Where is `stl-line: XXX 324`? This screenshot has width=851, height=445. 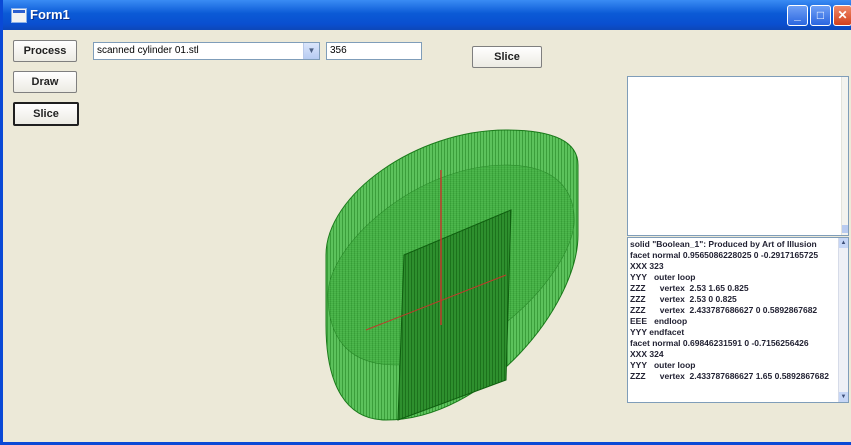 stl-line: XXX 324 is located at coordinates (647, 354).